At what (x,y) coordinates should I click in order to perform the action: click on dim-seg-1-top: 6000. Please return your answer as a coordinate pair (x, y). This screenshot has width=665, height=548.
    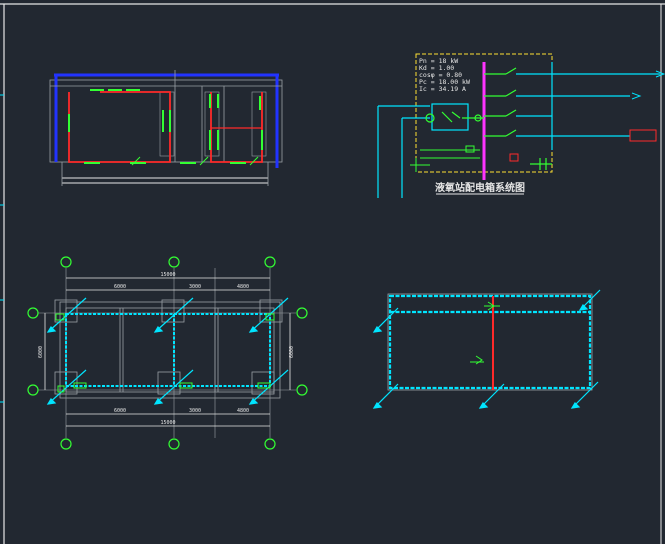
    Looking at the image, I should click on (120, 287).